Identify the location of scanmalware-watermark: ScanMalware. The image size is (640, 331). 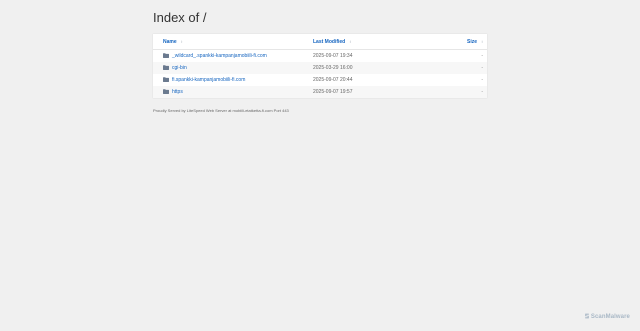
(607, 316).